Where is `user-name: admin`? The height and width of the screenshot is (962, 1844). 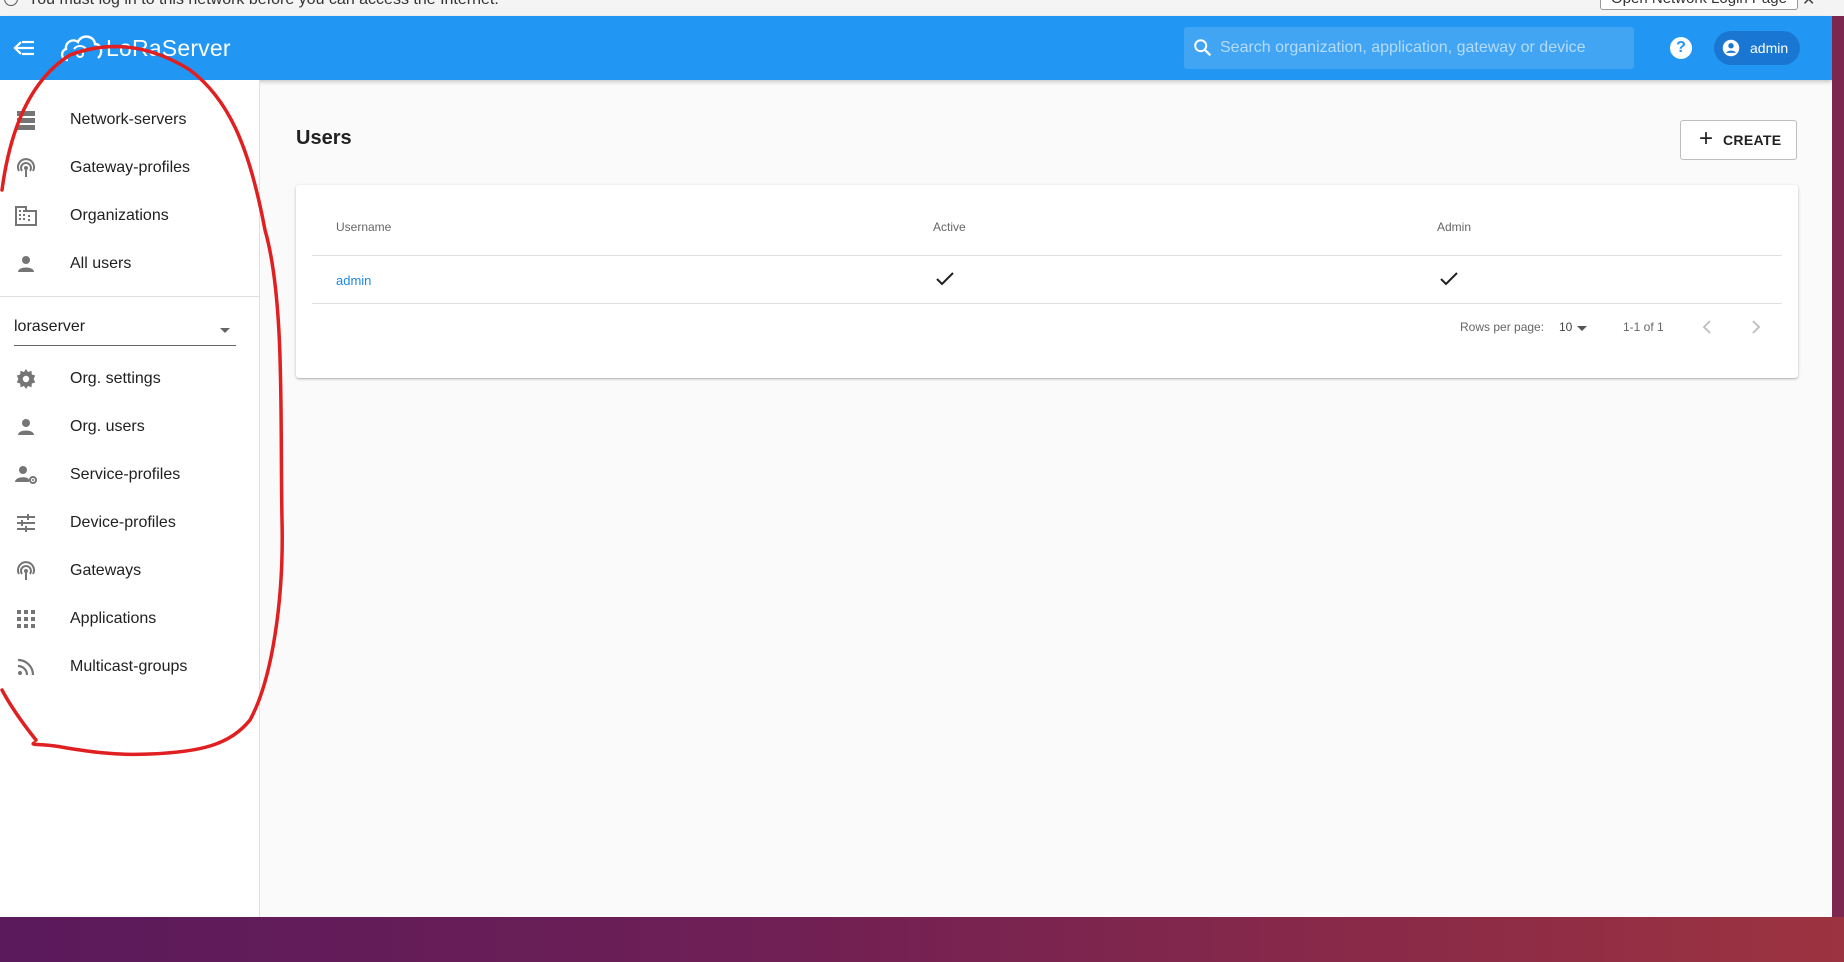 user-name: admin is located at coordinates (1769, 48).